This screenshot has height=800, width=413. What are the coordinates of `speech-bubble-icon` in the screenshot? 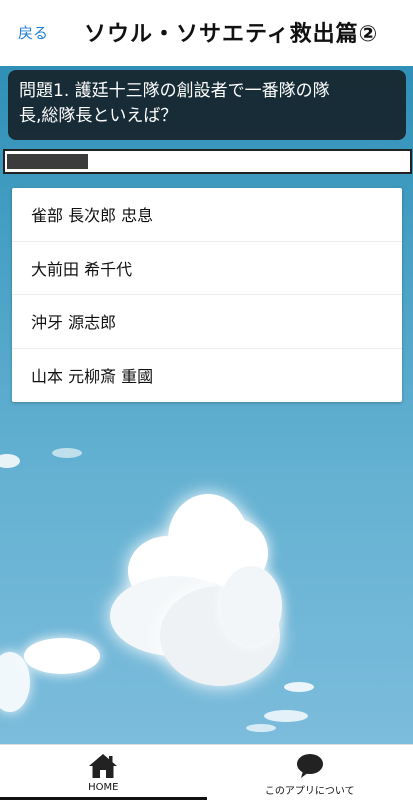 It's located at (309, 766).